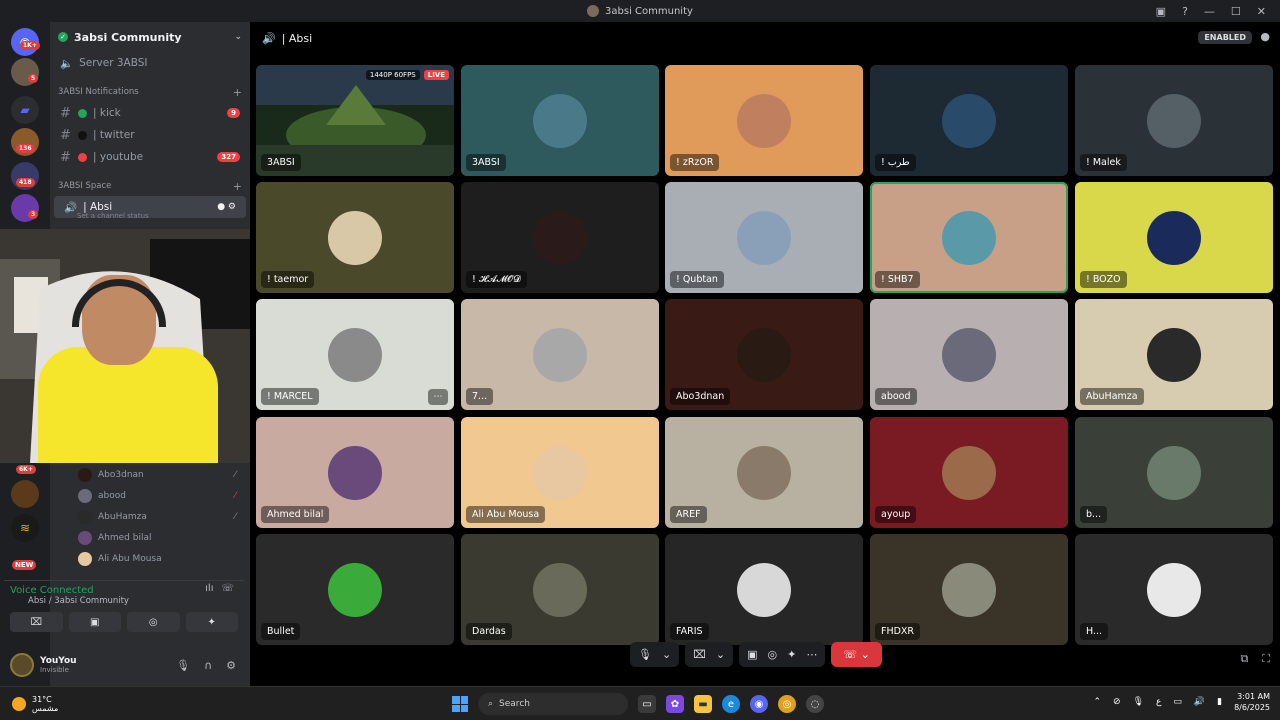  Describe the element at coordinates (560, 472) in the screenshot. I see `participant-tile: Ali Abu Mousa` at that location.